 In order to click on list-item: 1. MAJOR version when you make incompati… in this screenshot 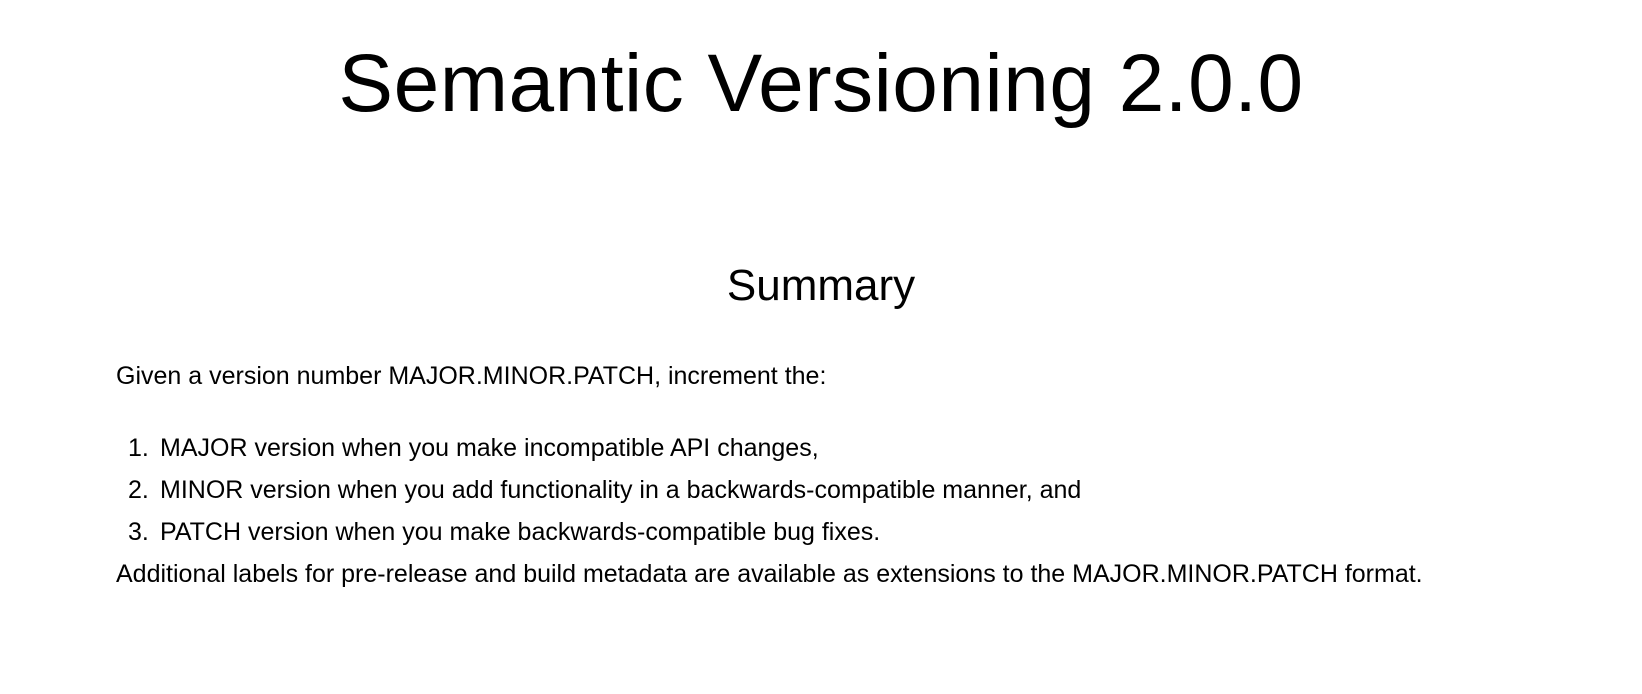, I will do `click(836, 448)`.